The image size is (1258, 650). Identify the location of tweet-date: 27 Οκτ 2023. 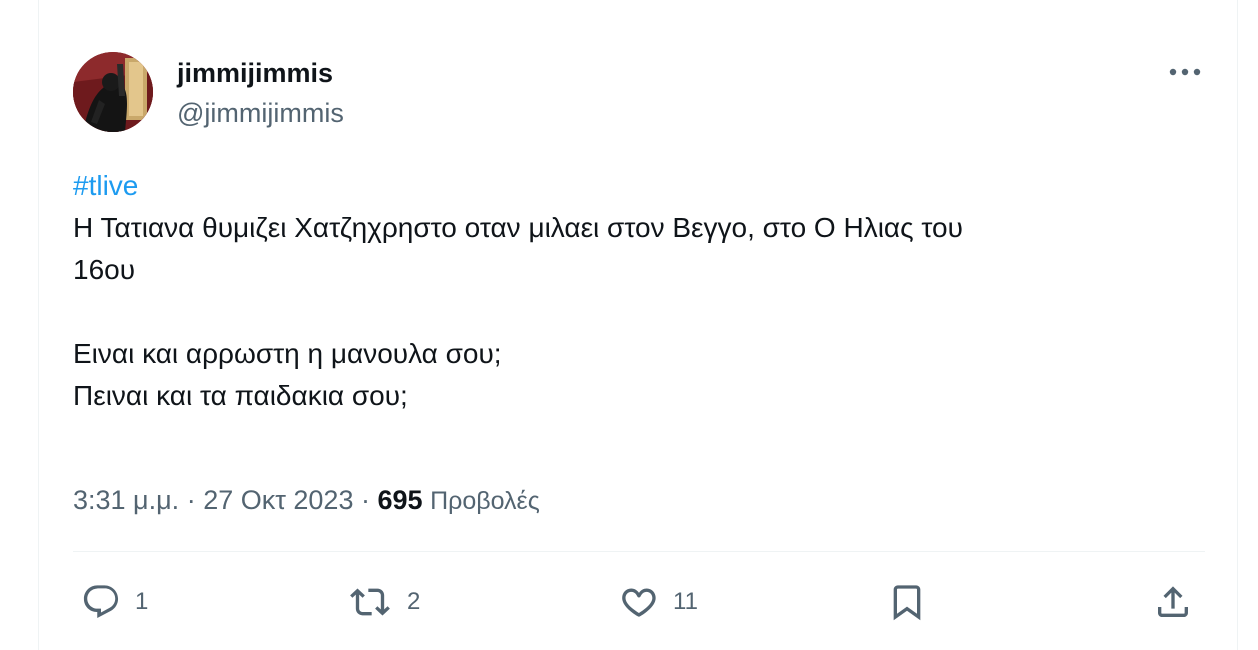
(278, 500).